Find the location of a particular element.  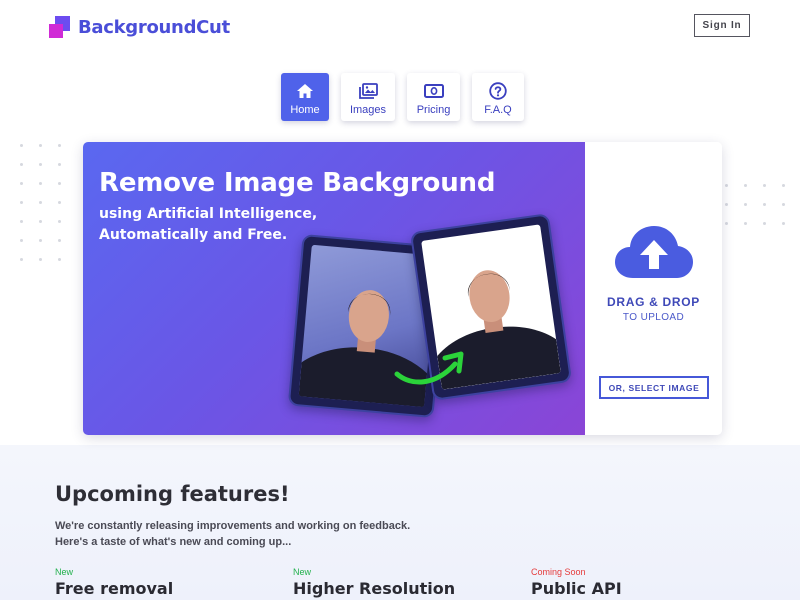

brand-name: BackgroundCut is located at coordinates (154, 27).